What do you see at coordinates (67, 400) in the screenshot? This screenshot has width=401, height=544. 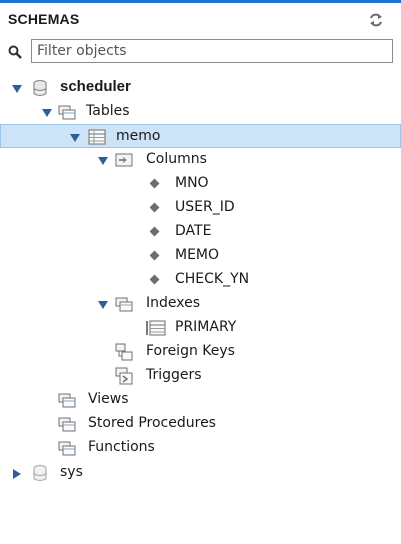 I see `views-folder-icon` at bounding box center [67, 400].